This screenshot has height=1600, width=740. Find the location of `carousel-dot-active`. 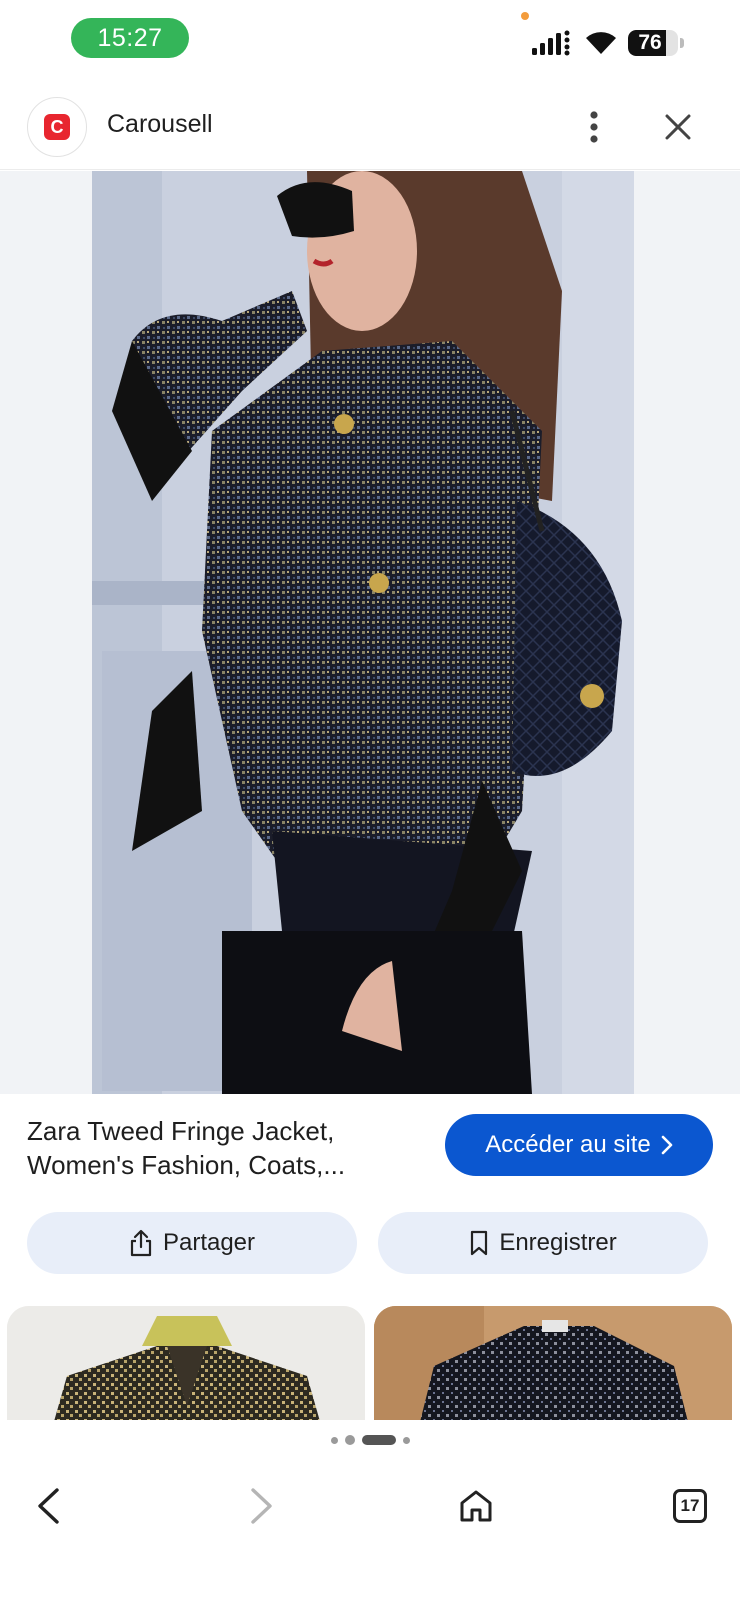

carousel-dot-active is located at coordinates (378, 1440).